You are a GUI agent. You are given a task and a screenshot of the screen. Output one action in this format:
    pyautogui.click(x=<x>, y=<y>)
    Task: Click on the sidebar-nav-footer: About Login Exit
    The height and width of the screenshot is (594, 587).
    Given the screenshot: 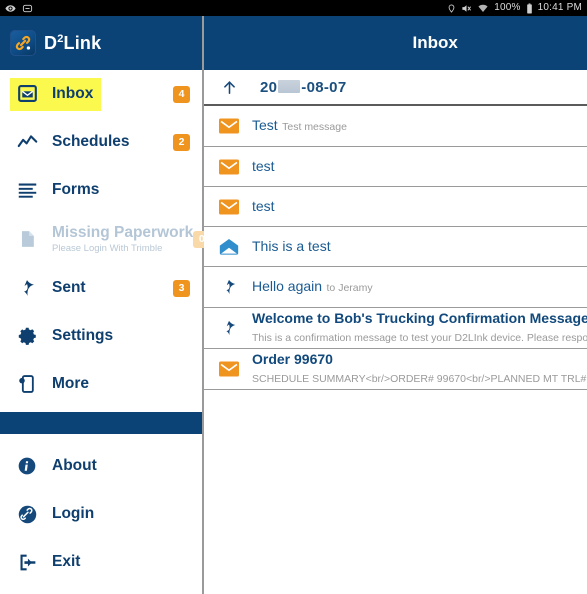 What is the action you would take?
    pyautogui.click(x=101, y=514)
    